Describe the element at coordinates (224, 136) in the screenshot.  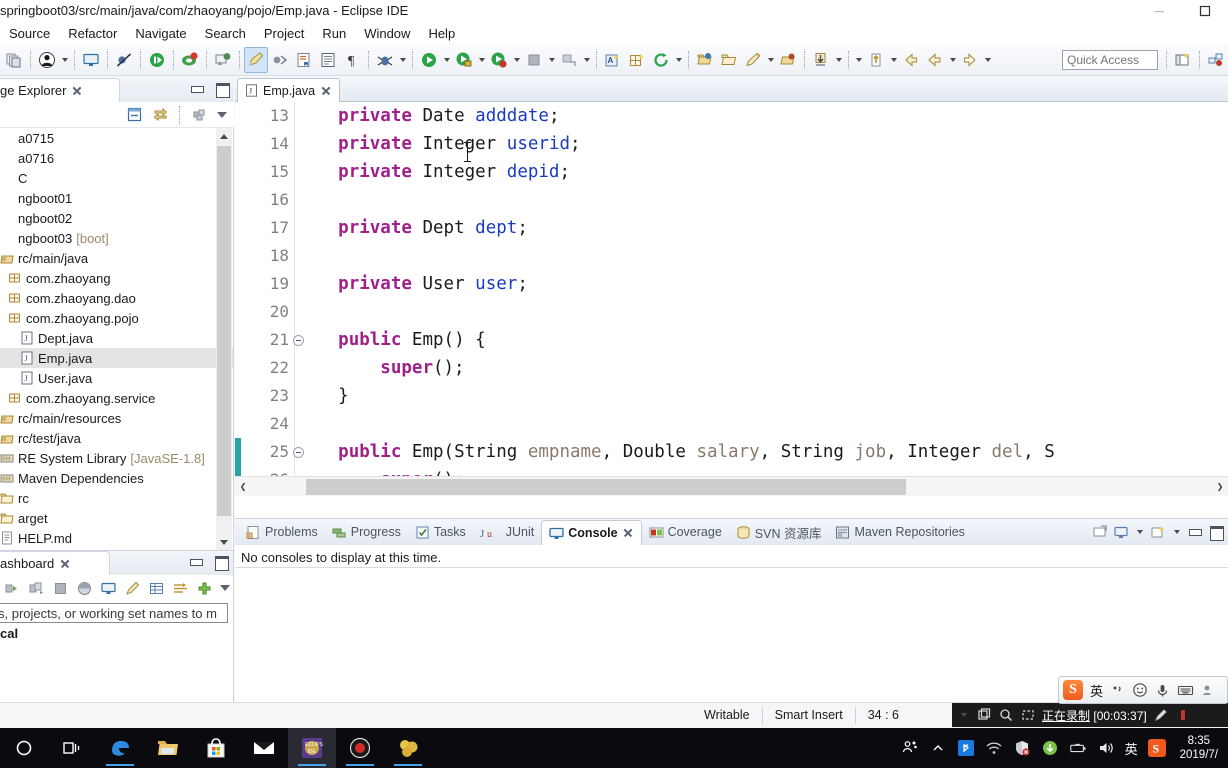
I see `scroll-up-icon` at that location.